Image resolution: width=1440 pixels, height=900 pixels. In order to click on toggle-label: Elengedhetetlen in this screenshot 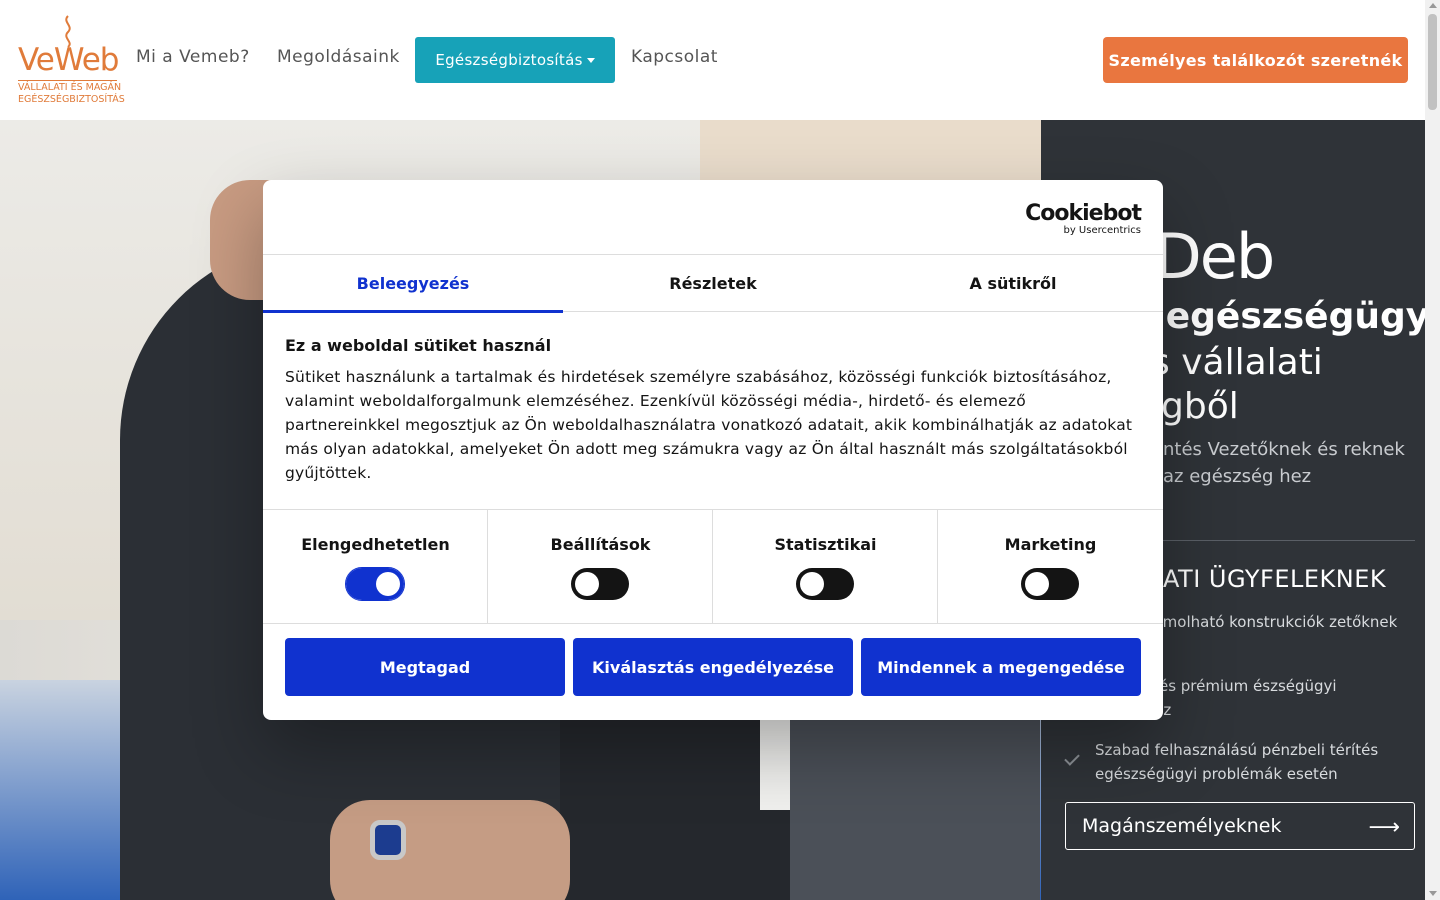, I will do `click(375, 544)`.